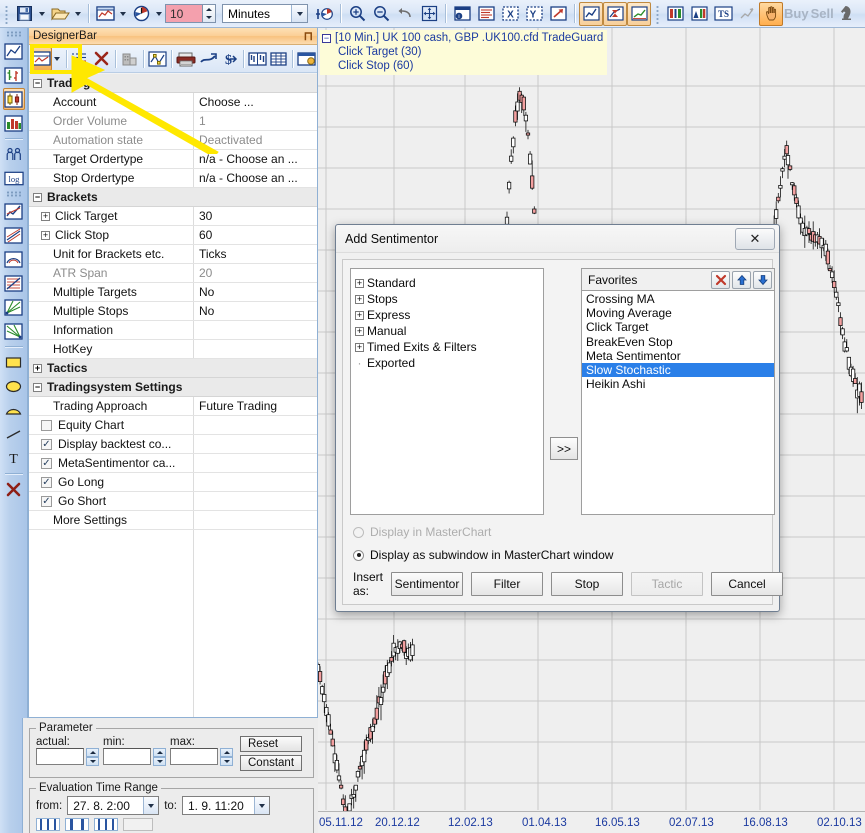 The width and height of the screenshot is (865, 833). What do you see at coordinates (173, 425) in the screenshot?
I see `property-row: Equity Chart` at bounding box center [173, 425].